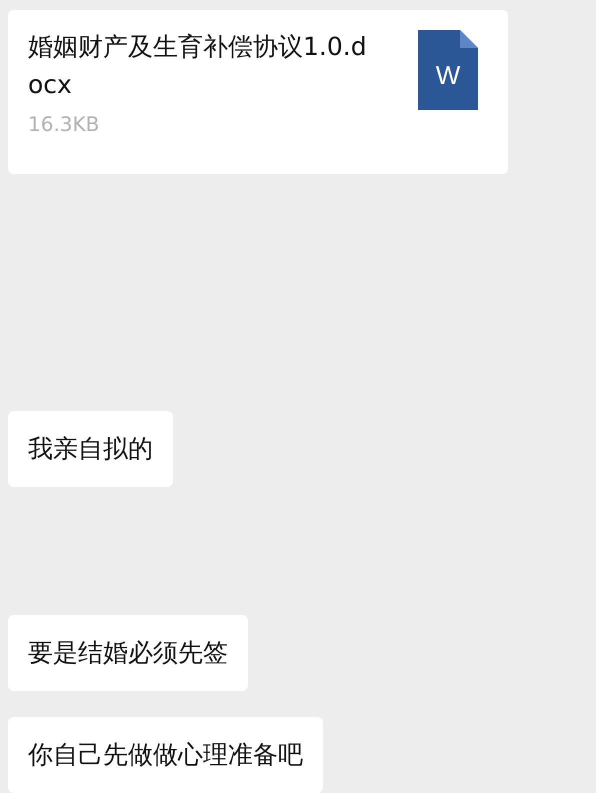 The width and height of the screenshot is (596, 793). Describe the element at coordinates (165, 755) in the screenshot. I see `message-bubble: 你自己先做做心理准备吧` at that location.